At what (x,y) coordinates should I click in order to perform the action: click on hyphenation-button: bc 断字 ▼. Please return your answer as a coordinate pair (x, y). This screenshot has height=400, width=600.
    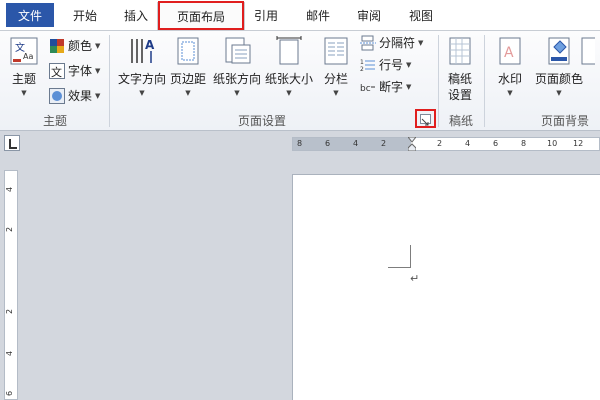
    Looking at the image, I should click on (385, 86).